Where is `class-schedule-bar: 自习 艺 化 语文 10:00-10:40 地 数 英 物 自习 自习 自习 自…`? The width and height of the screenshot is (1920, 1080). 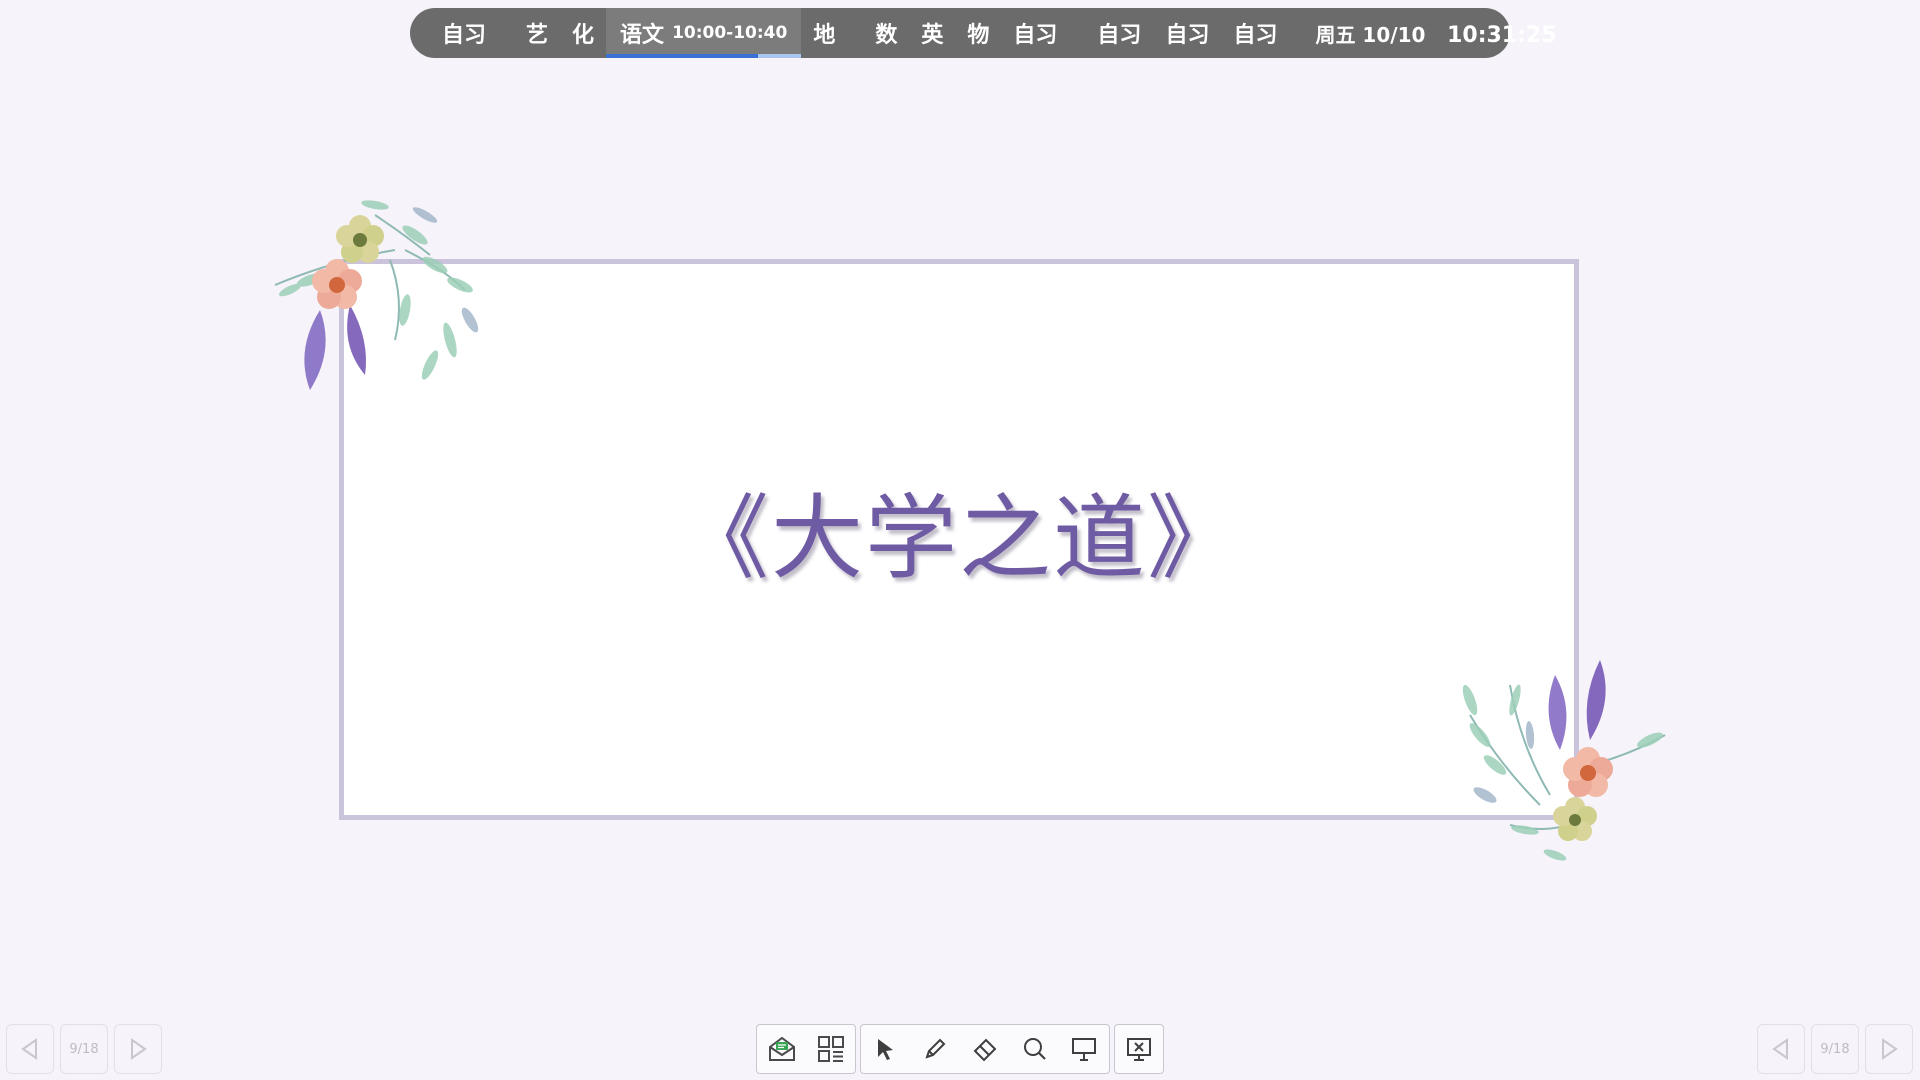
class-schedule-bar: 自习 艺 化 语文 10:00-10:40 地 数 英 物 自习 自习 自习 自… is located at coordinates (983, 33).